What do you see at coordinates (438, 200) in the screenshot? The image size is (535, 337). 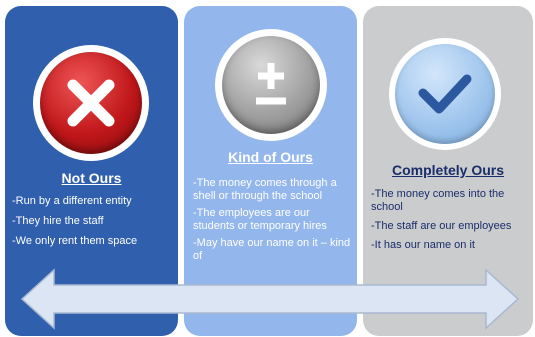 I see `list-item: -The money comes into the school` at bounding box center [438, 200].